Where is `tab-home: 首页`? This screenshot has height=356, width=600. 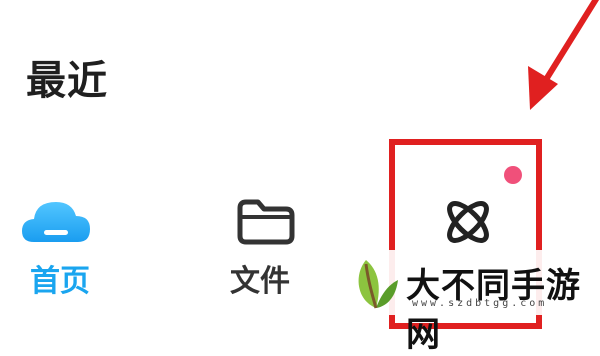 tab-home: 首页 is located at coordinates (60, 246).